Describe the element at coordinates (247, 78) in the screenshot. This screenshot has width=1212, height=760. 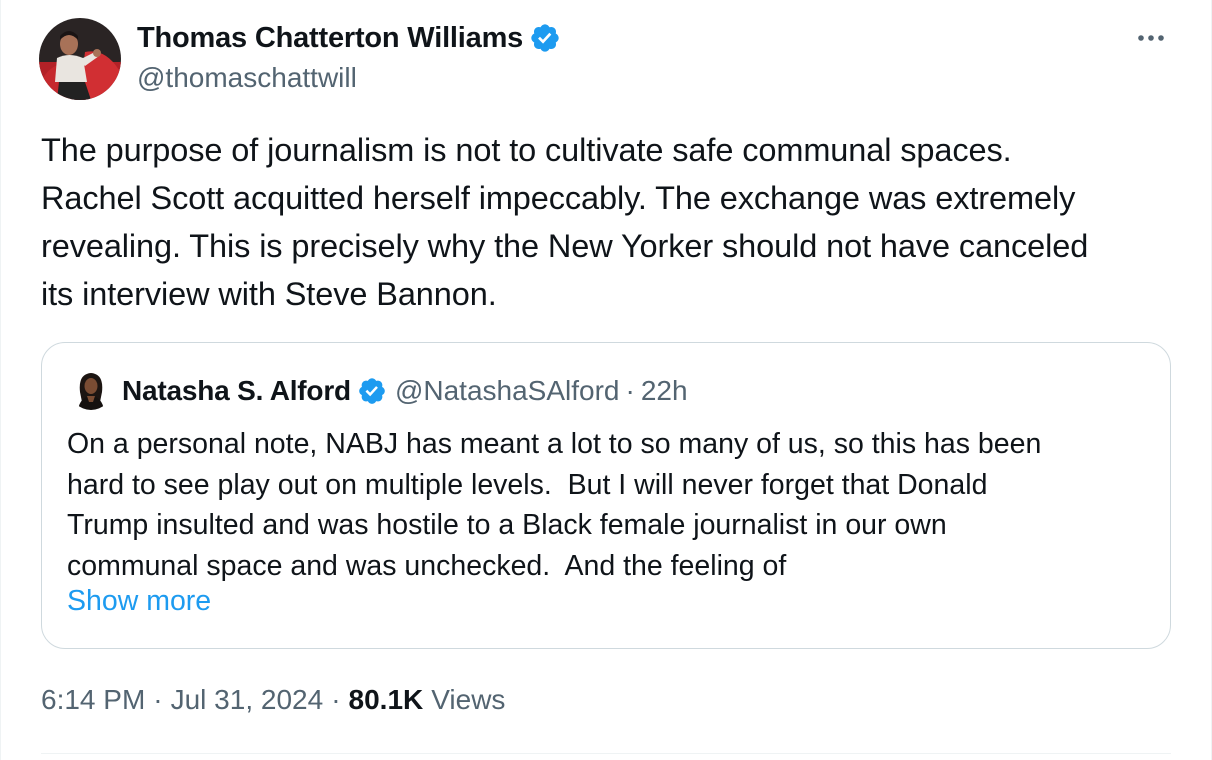
I see `author-handle: @thomaschattwill` at that location.